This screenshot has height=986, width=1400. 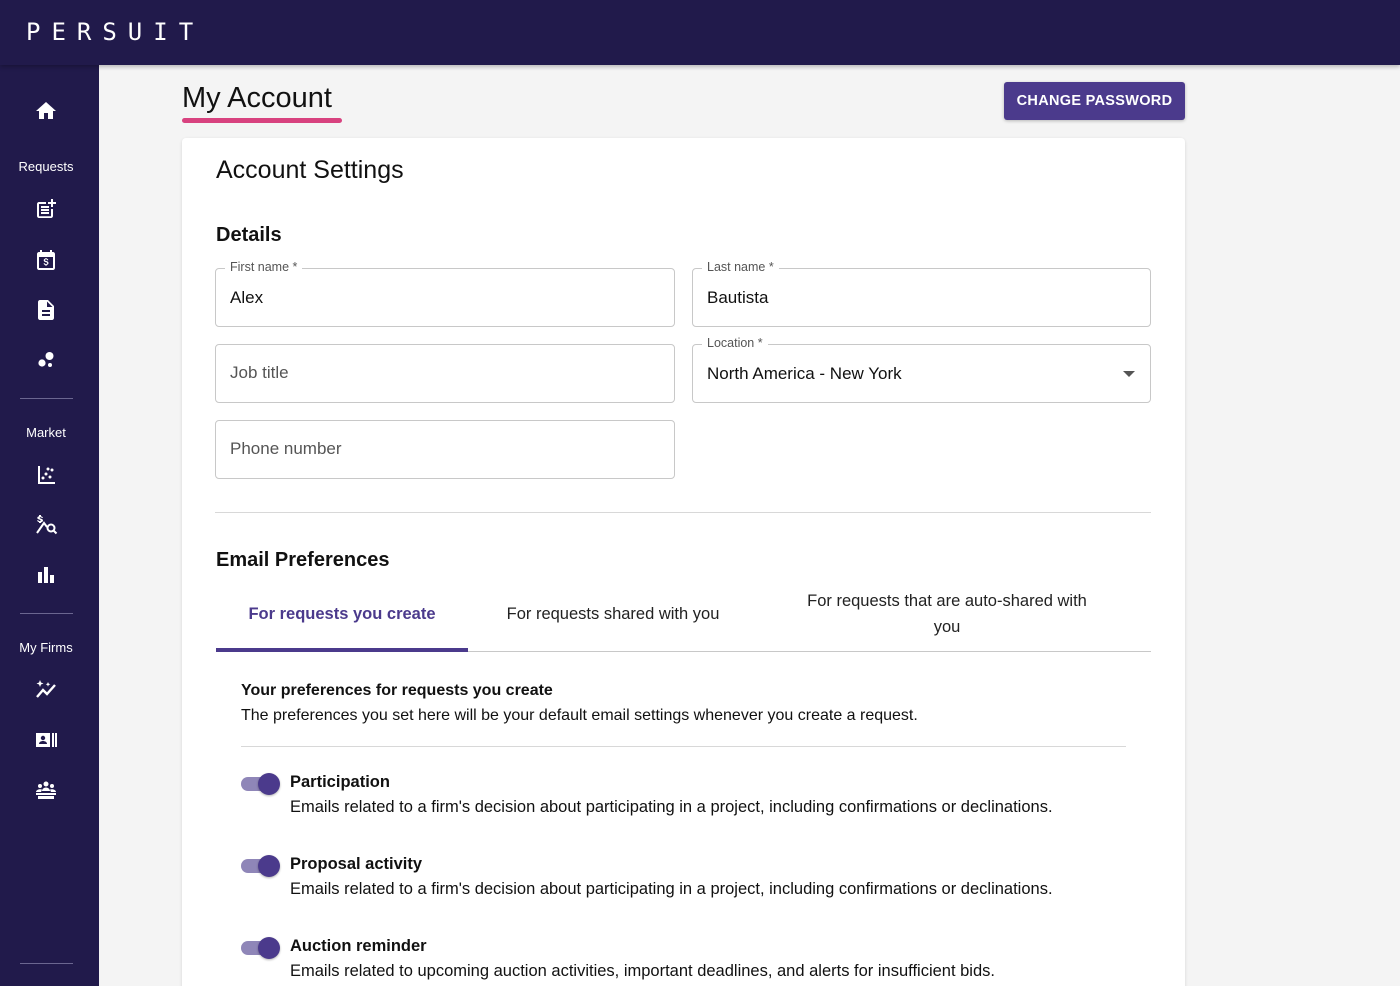 What do you see at coordinates (683, 746) in the screenshot?
I see `preferences-divider` at bounding box center [683, 746].